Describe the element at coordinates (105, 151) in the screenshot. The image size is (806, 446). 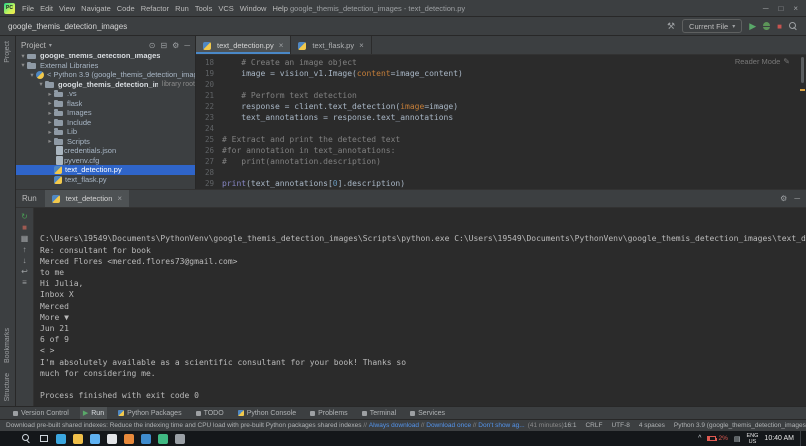
I see `tree-item-credentials-json: credentials.json` at that location.